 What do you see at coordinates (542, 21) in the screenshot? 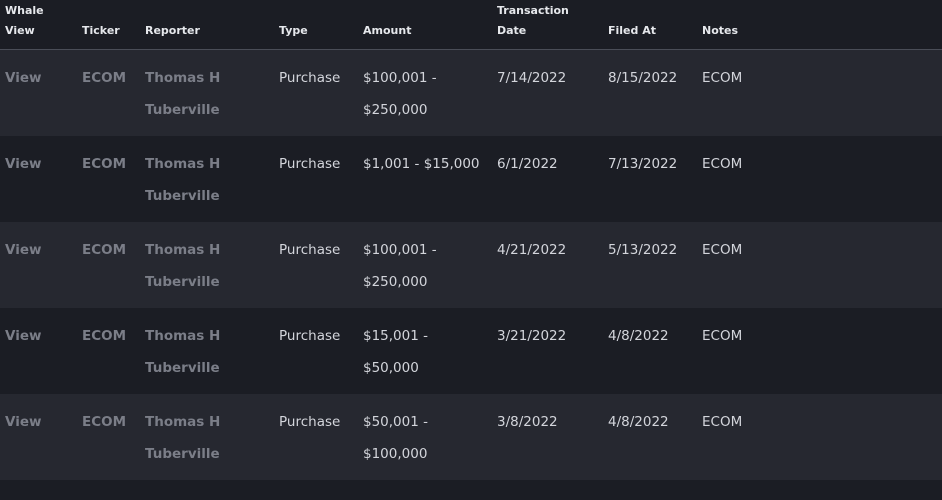
I see `header-transaction-date: Transaction Date` at bounding box center [542, 21].